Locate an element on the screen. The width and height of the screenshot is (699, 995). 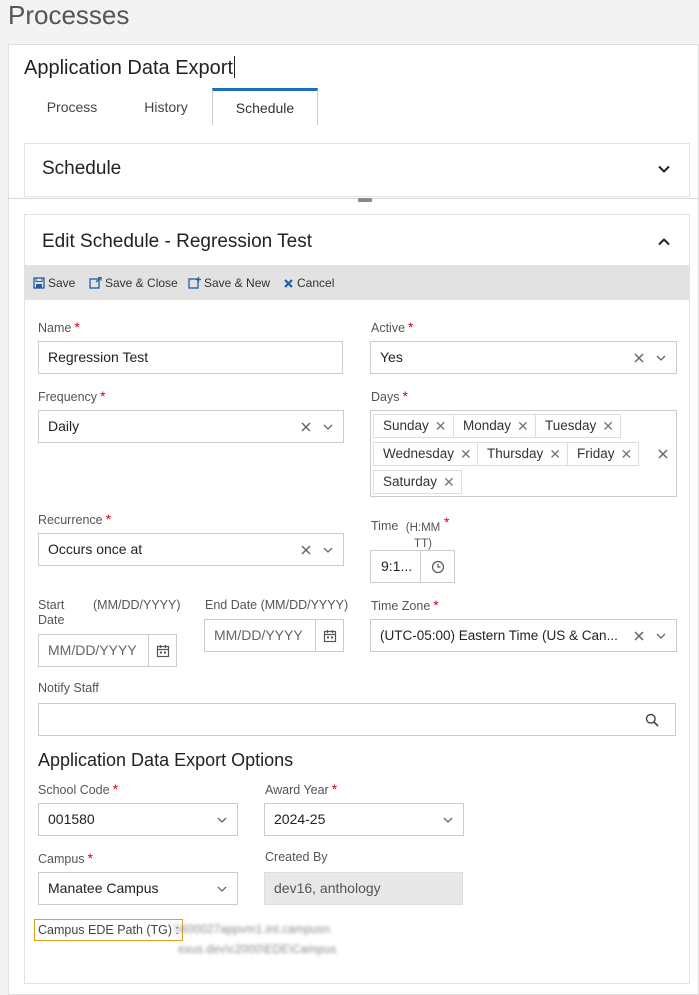
end-date-label: End Date (MM/DD/YYYY) is located at coordinates (277, 605).